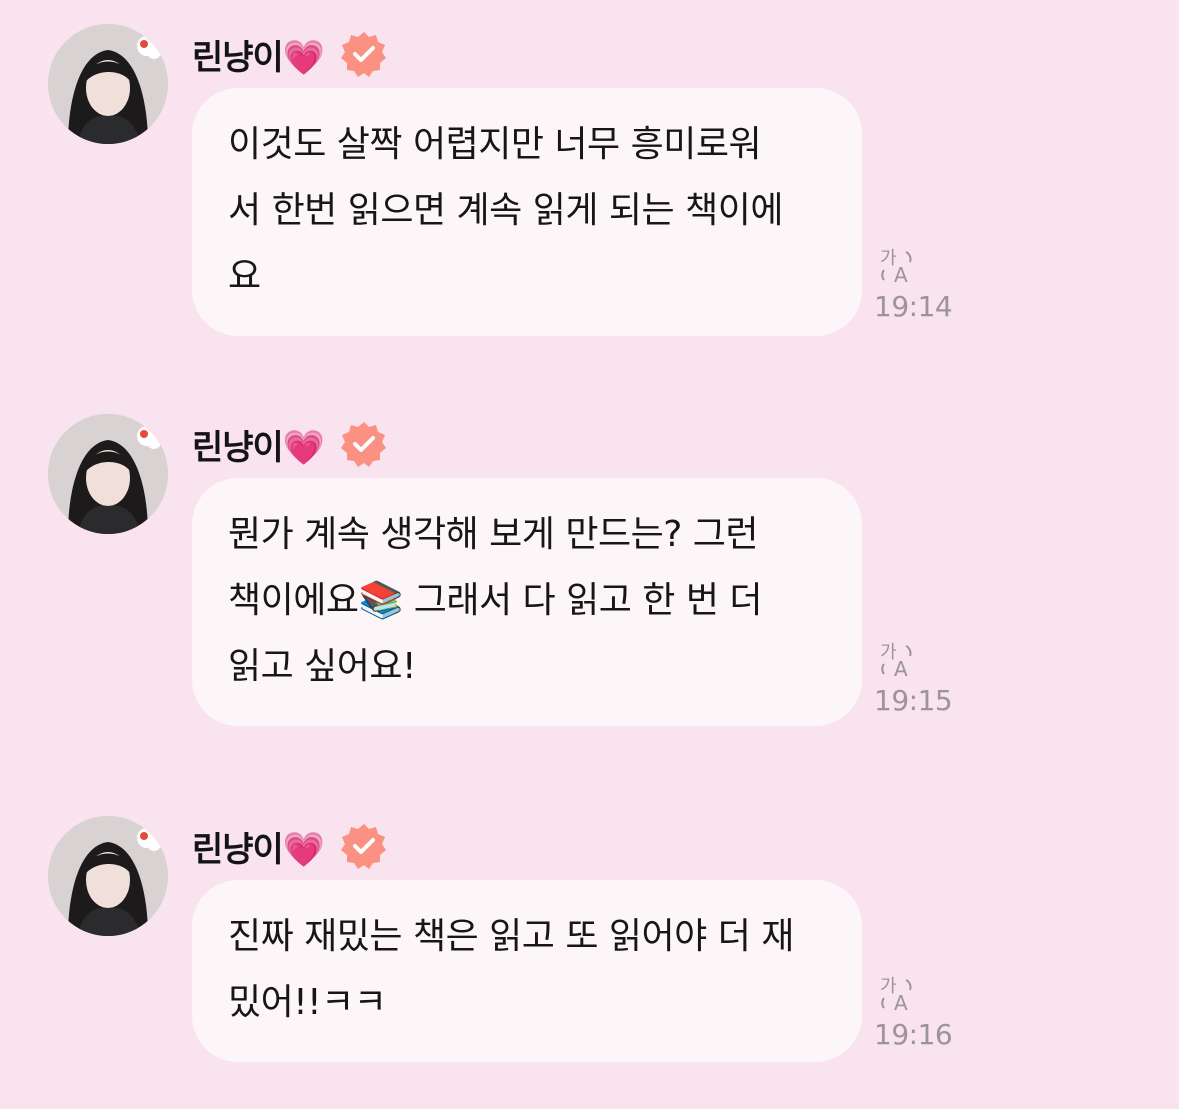 The height and width of the screenshot is (1109, 1179). What do you see at coordinates (913, 700) in the screenshot?
I see `message-time: 19:15` at bounding box center [913, 700].